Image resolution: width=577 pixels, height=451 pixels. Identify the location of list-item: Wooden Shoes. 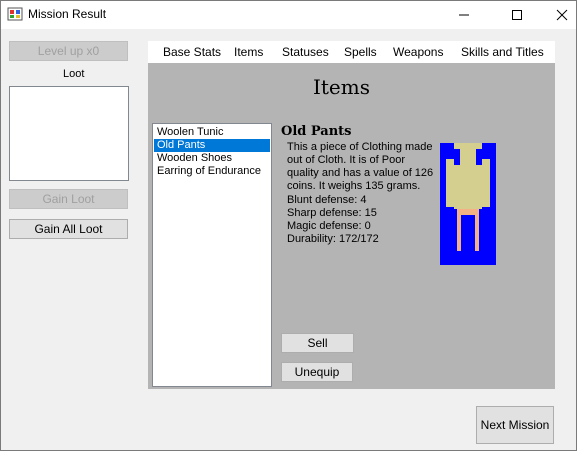
(212, 158).